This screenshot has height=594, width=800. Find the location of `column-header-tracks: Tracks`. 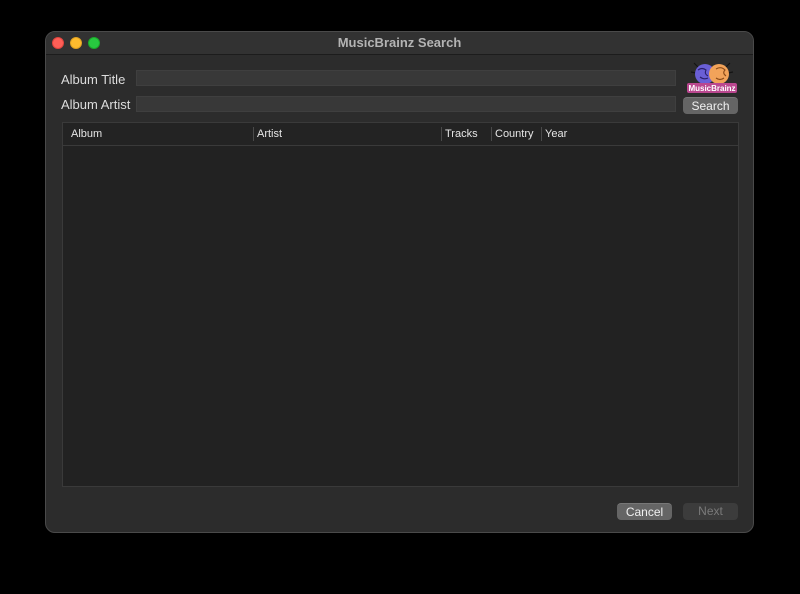

column-header-tracks: Tracks is located at coordinates (466, 134).